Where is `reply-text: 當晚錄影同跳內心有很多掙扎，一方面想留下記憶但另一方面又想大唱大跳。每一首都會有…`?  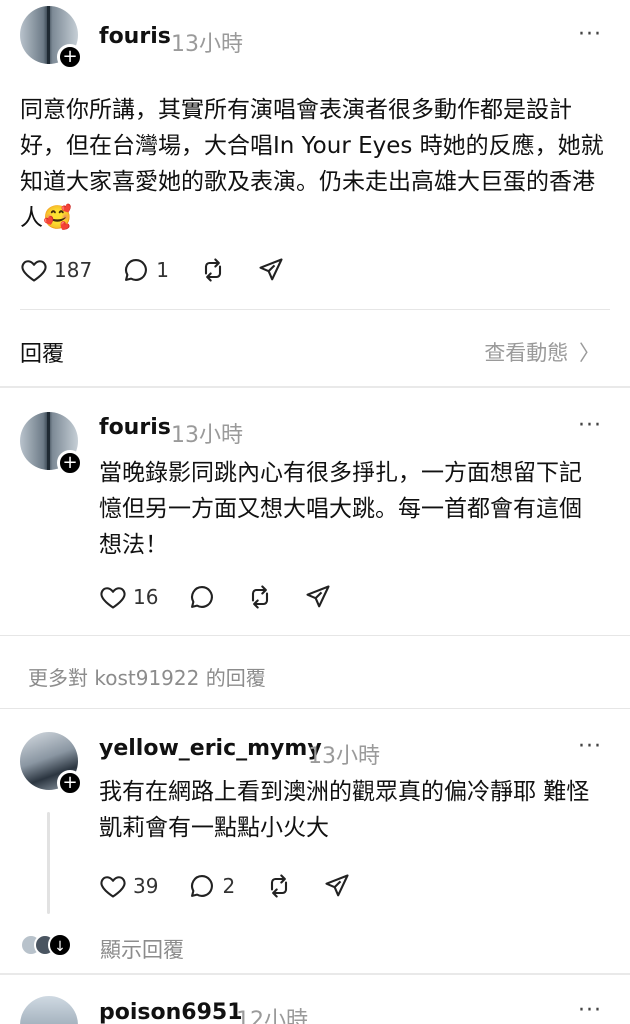
reply-text: 當晚錄影同跳內心有很多掙扎，一方面想留下記憶但另一方面又想大唱大跳。每一首都會有… is located at coordinates (340, 509).